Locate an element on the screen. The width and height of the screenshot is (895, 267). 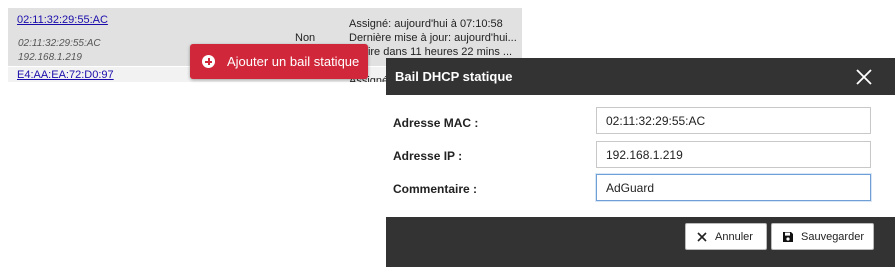
comment-label: Commentaire : is located at coordinates (435, 189).